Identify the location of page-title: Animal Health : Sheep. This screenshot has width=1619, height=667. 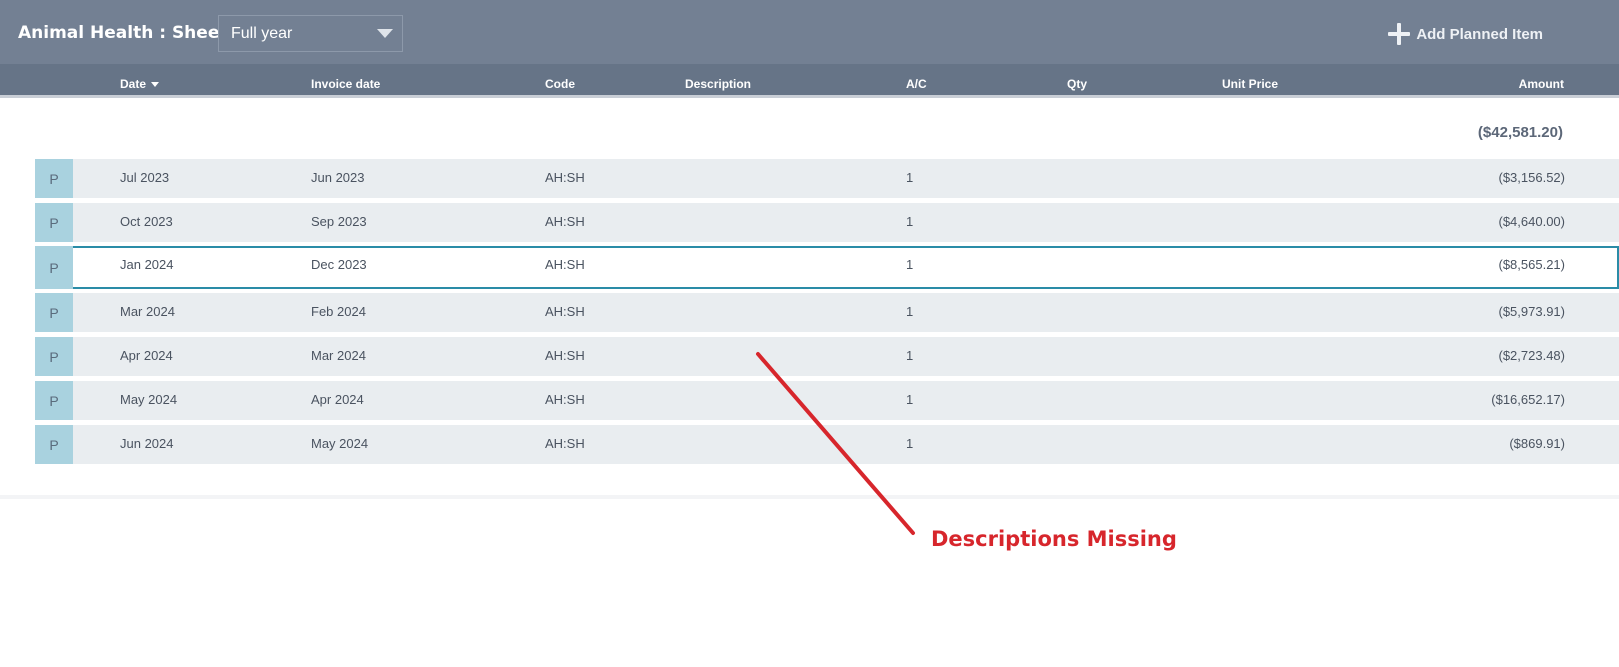
(125, 33).